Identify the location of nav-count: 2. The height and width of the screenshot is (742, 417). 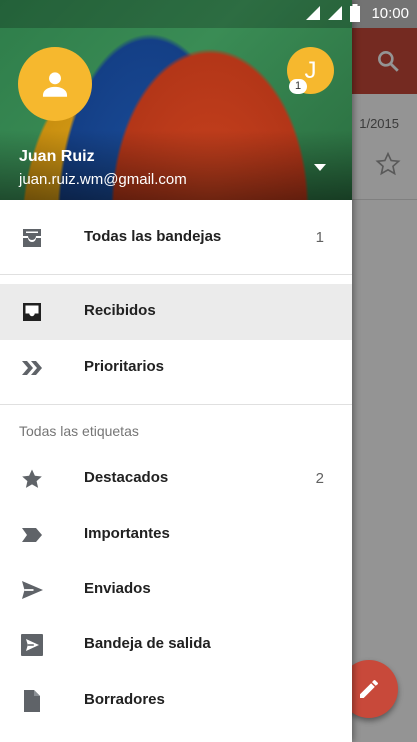
(319, 478).